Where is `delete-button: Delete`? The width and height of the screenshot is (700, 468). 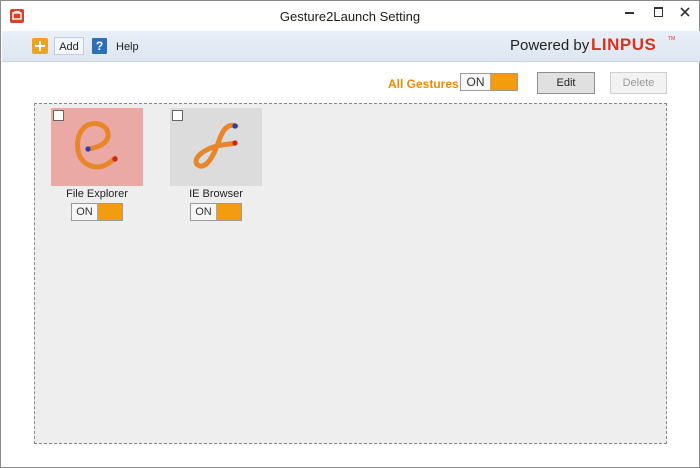 delete-button: Delete is located at coordinates (638, 83).